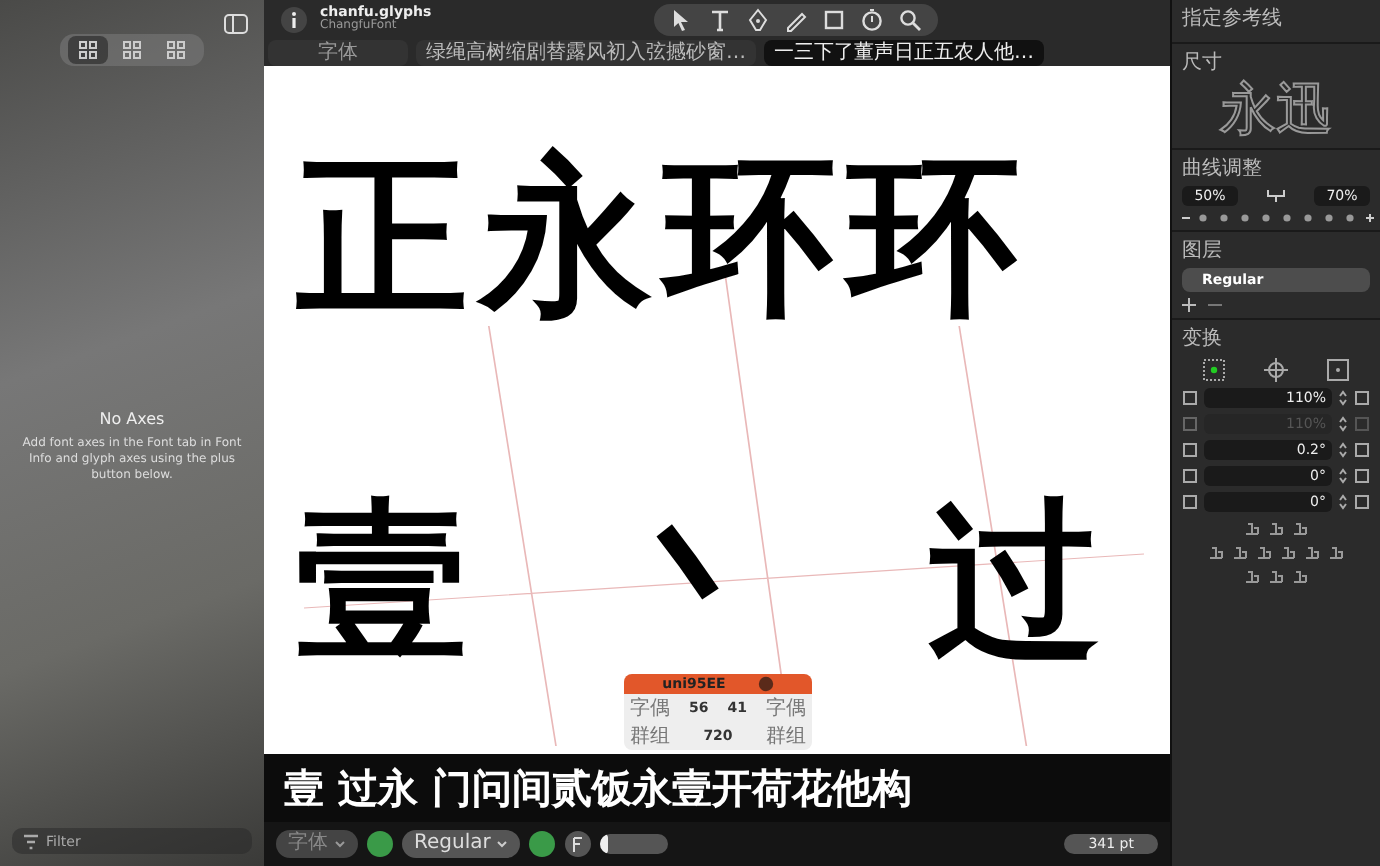  What do you see at coordinates (1223, 168) in the screenshot?
I see `section-title: 曲线调整` at bounding box center [1223, 168].